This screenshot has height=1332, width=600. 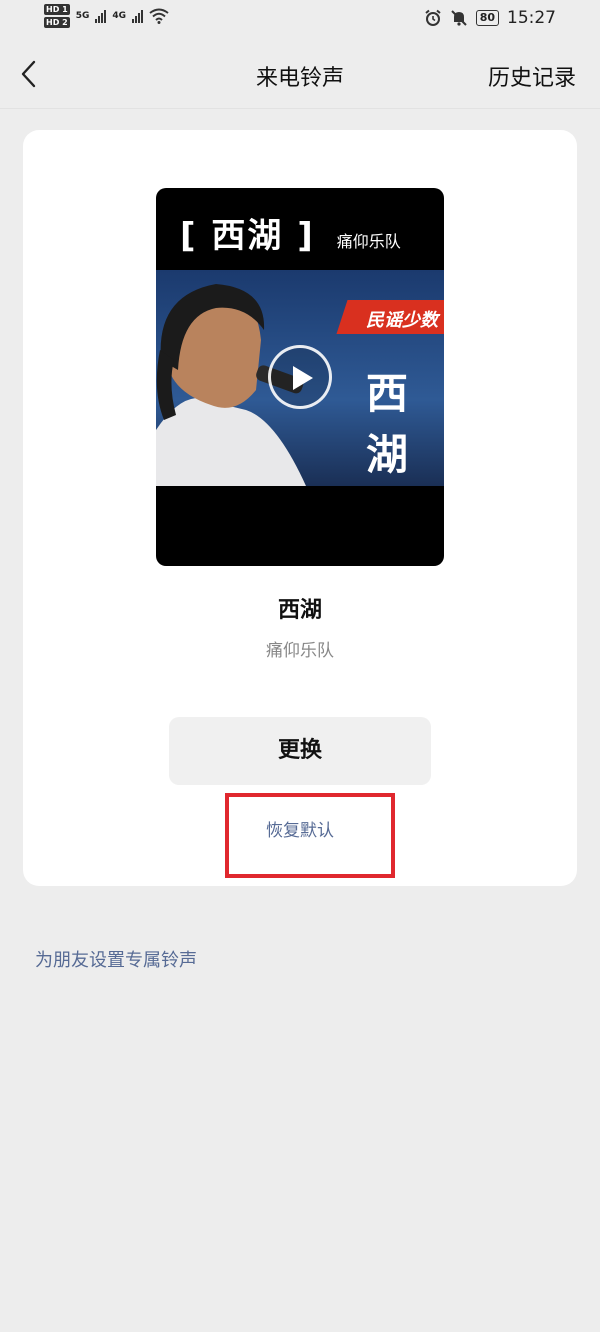 What do you see at coordinates (458, 18) in the screenshot?
I see `mute-bell-icon` at bounding box center [458, 18].